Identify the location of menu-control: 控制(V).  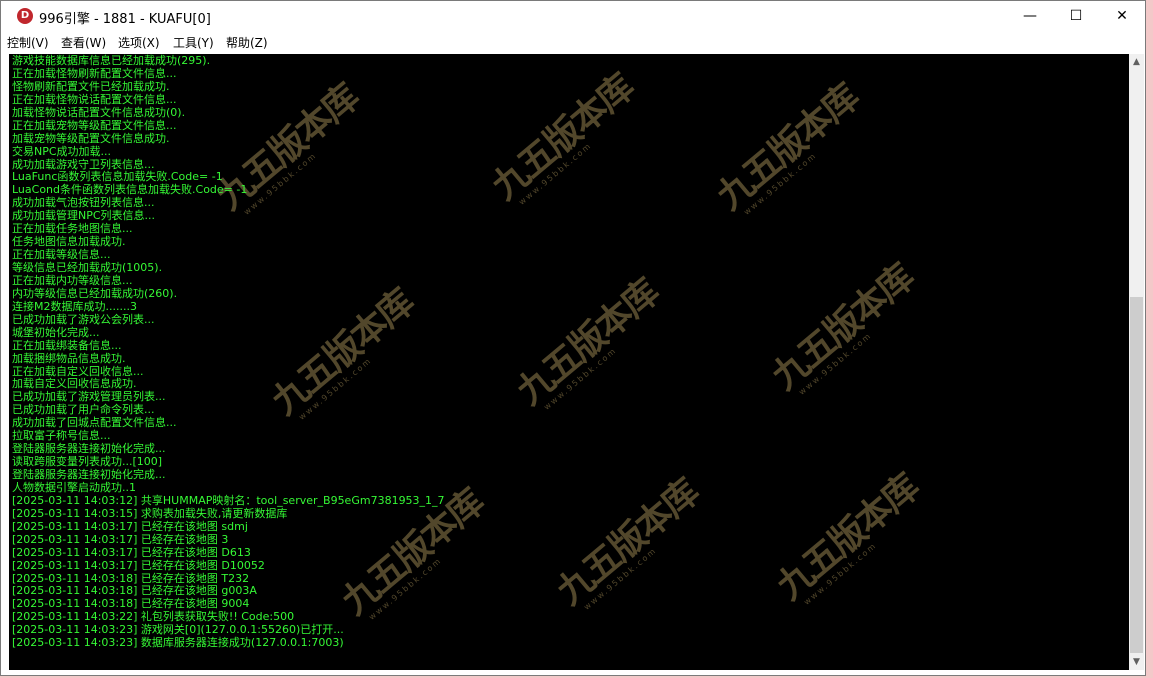
(28, 42).